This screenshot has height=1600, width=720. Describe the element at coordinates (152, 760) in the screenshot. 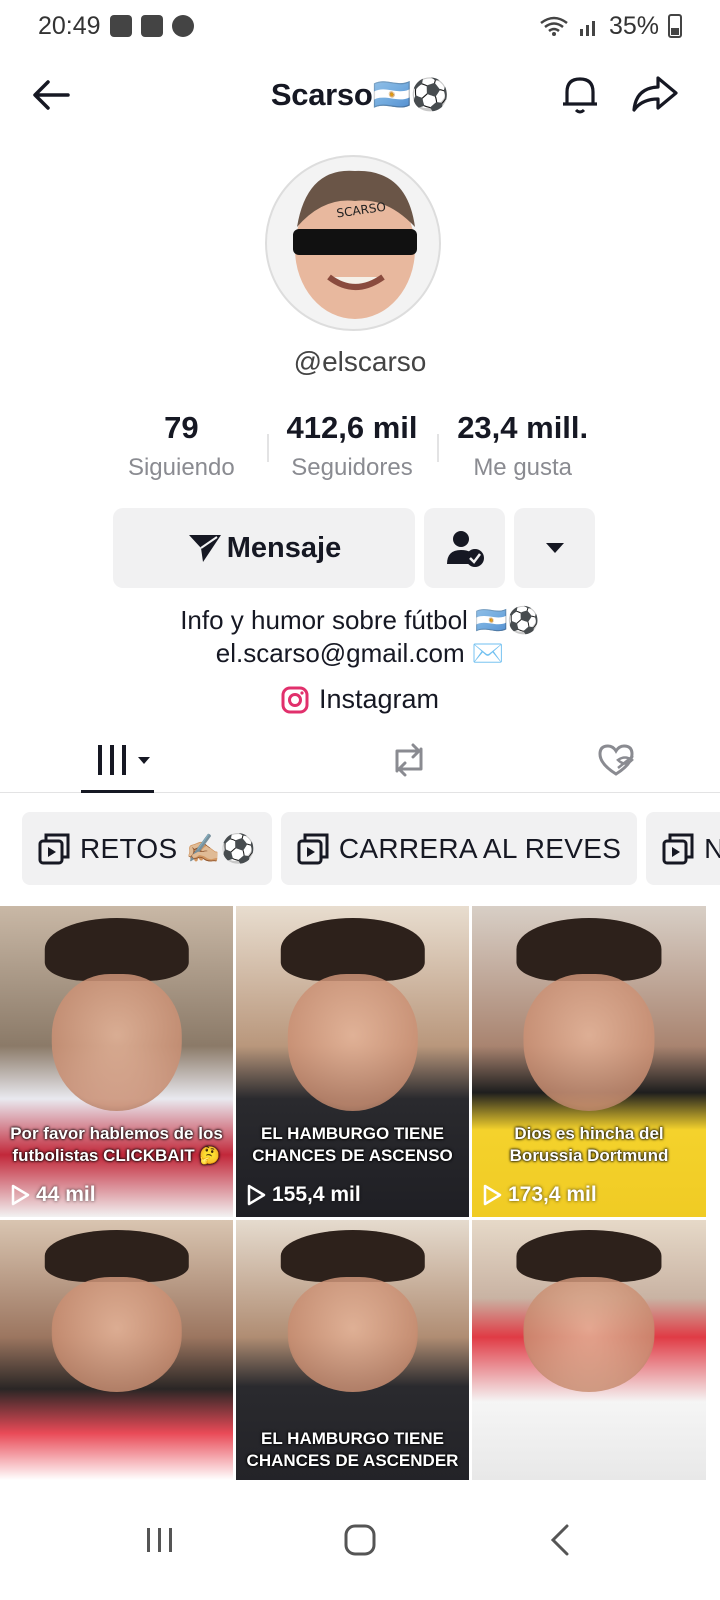

I see `tab-videos` at that location.